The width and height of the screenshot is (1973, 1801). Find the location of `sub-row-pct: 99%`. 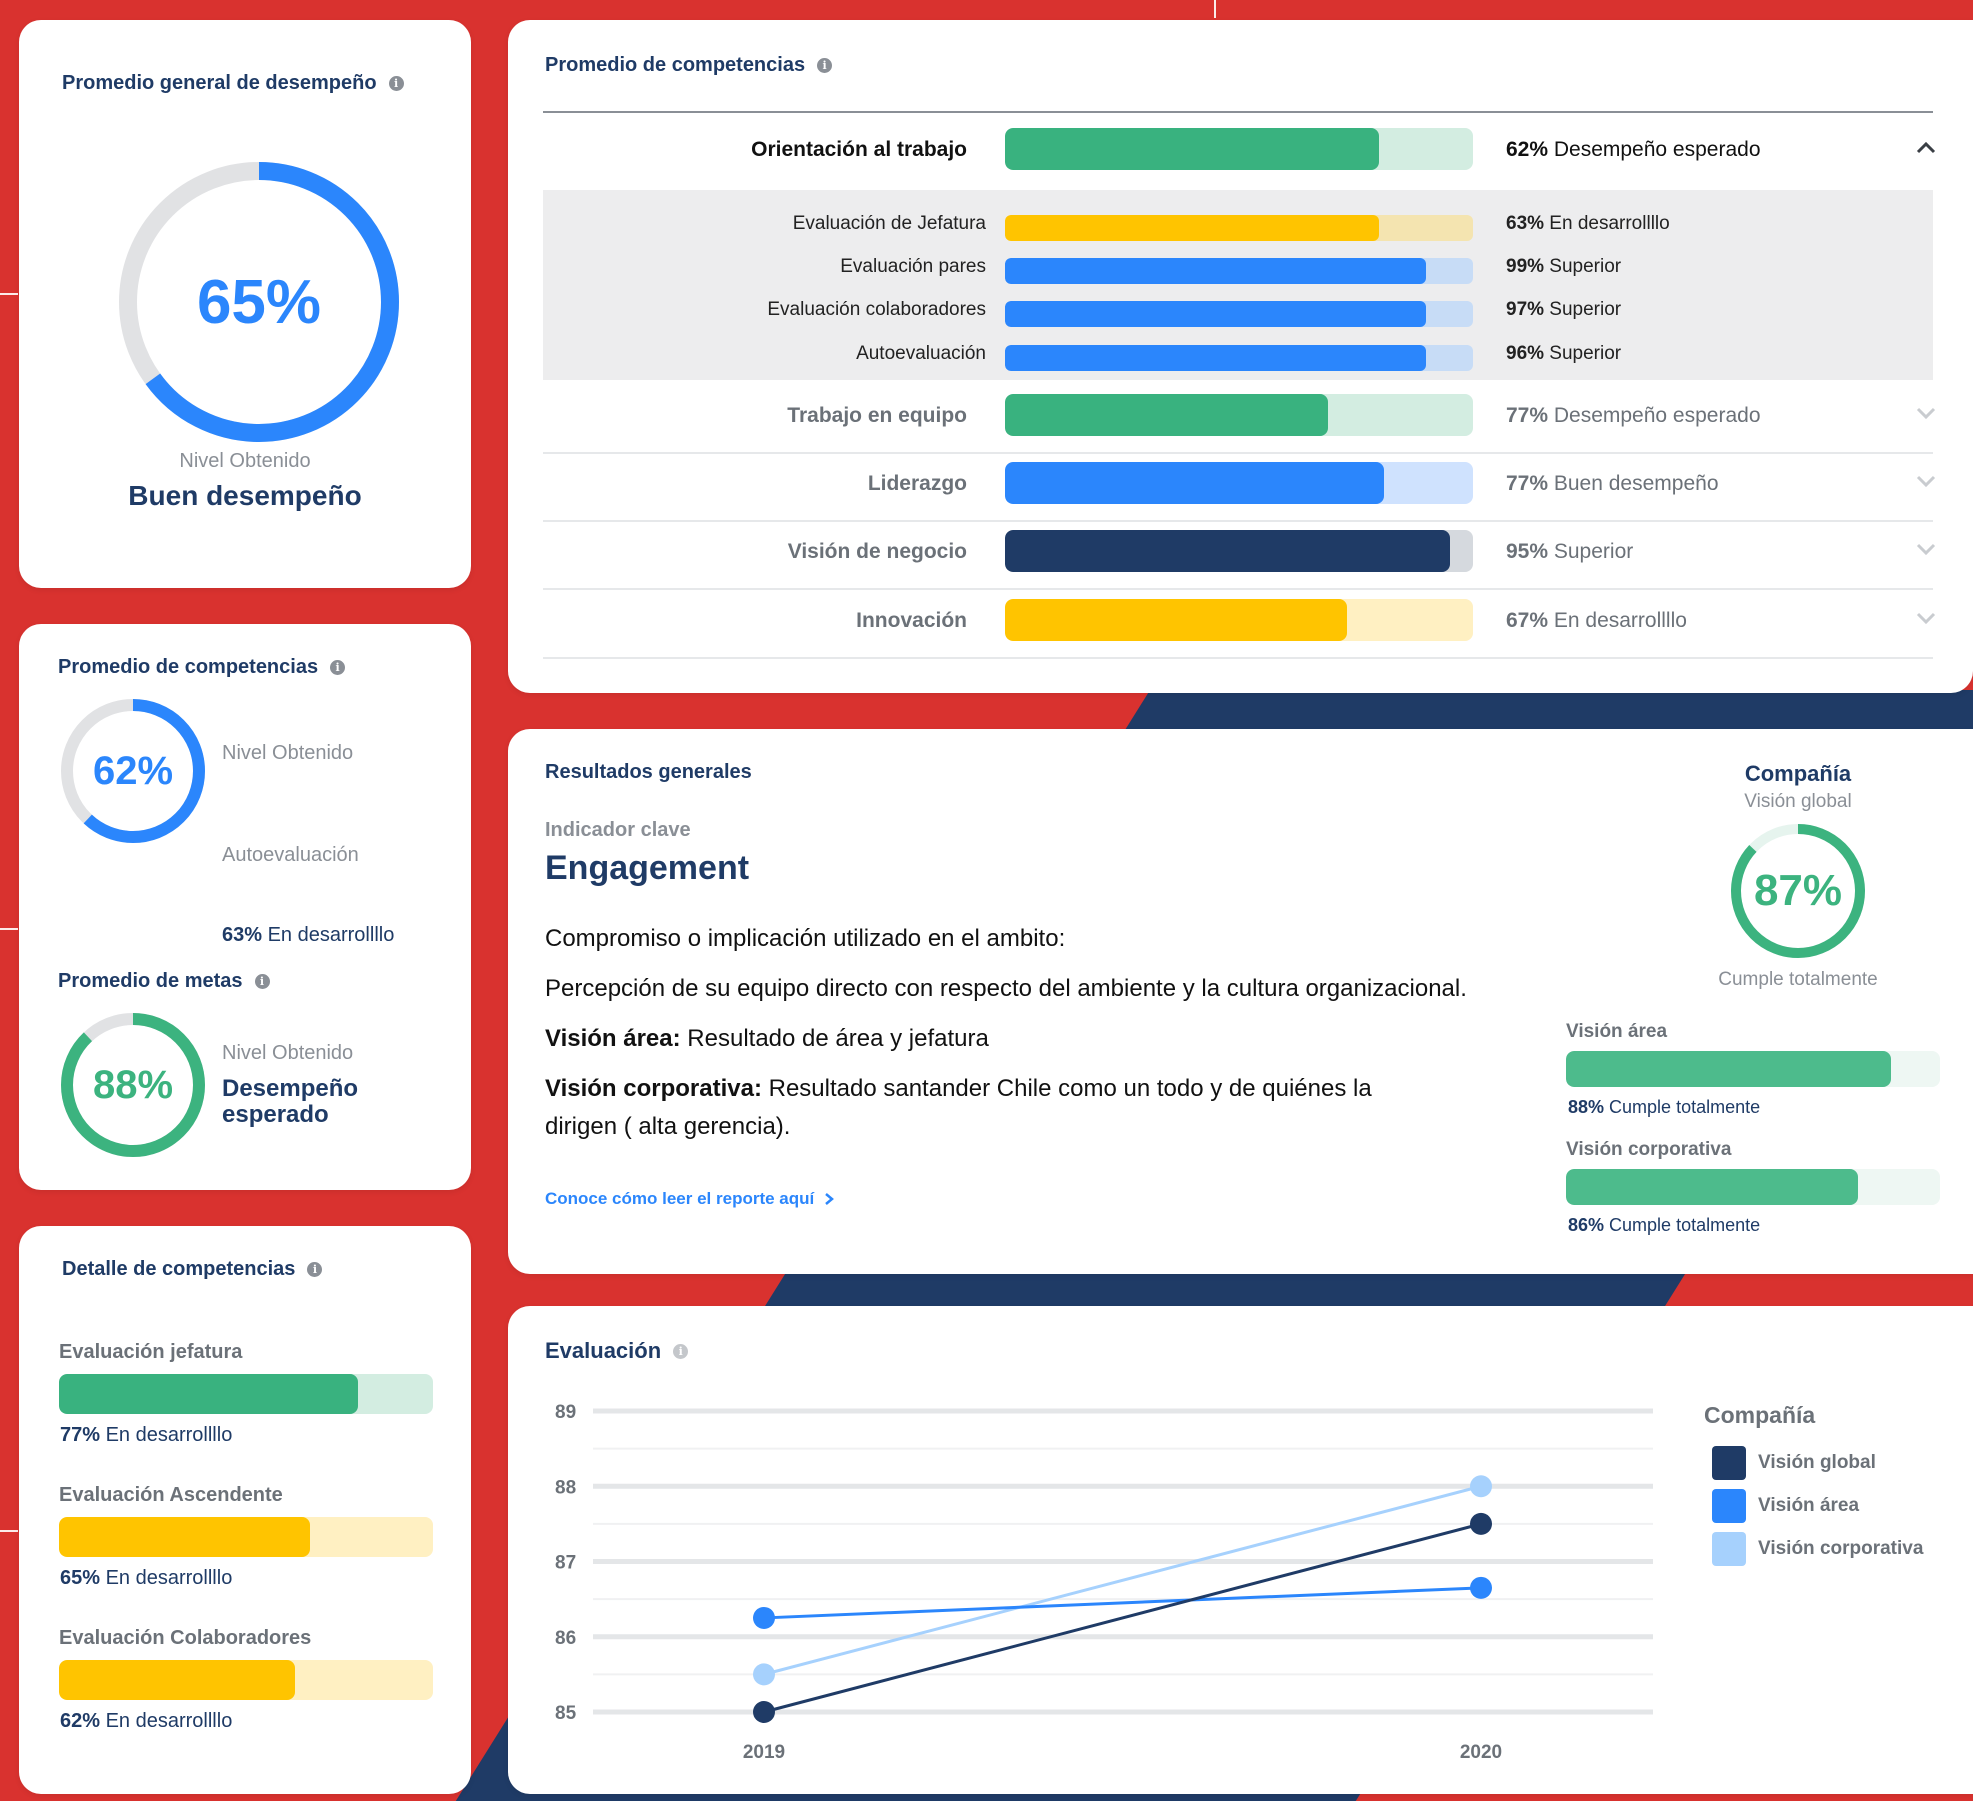

sub-row-pct: 99% is located at coordinates (1525, 266).